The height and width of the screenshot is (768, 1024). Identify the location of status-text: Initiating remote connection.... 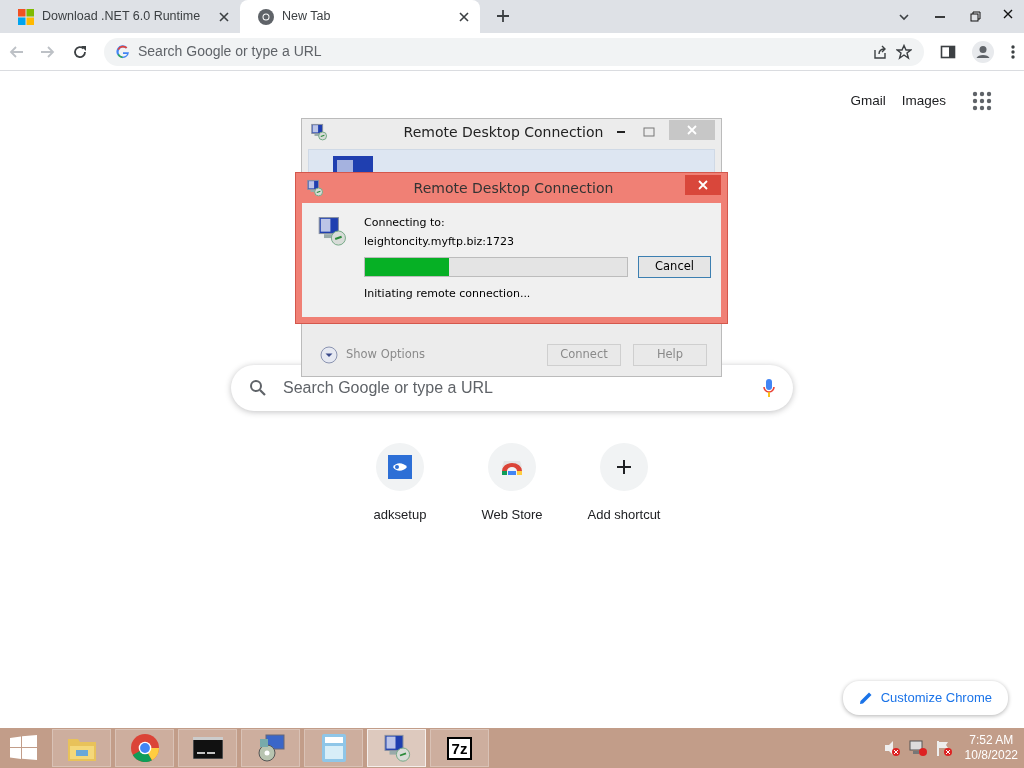
(448, 294).